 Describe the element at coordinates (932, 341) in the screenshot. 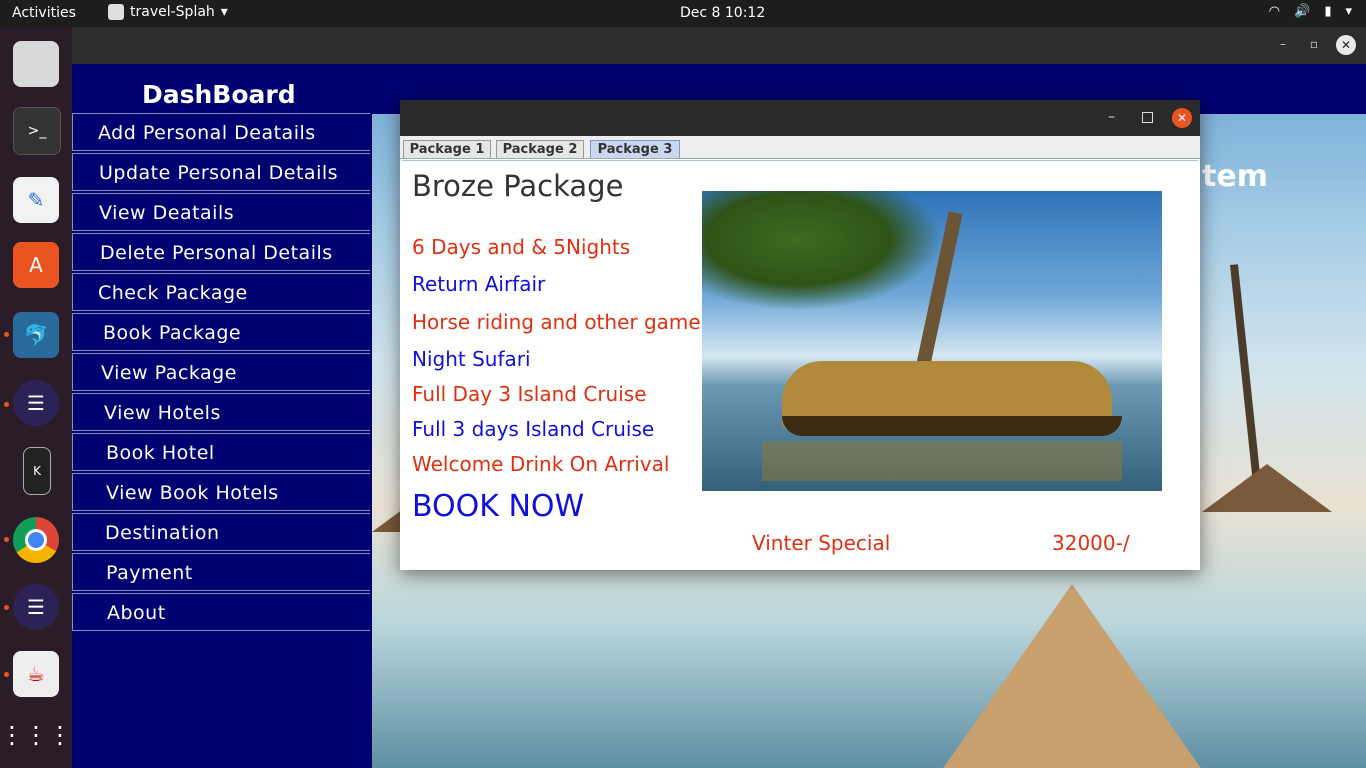

I see `package-image` at that location.